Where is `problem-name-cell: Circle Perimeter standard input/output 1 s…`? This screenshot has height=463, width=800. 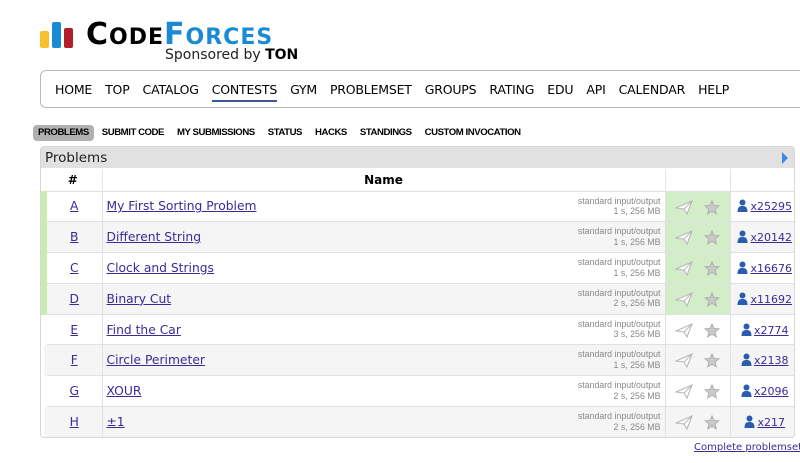 problem-name-cell: Circle Perimeter standard input/output 1 s… is located at coordinates (383, 360).